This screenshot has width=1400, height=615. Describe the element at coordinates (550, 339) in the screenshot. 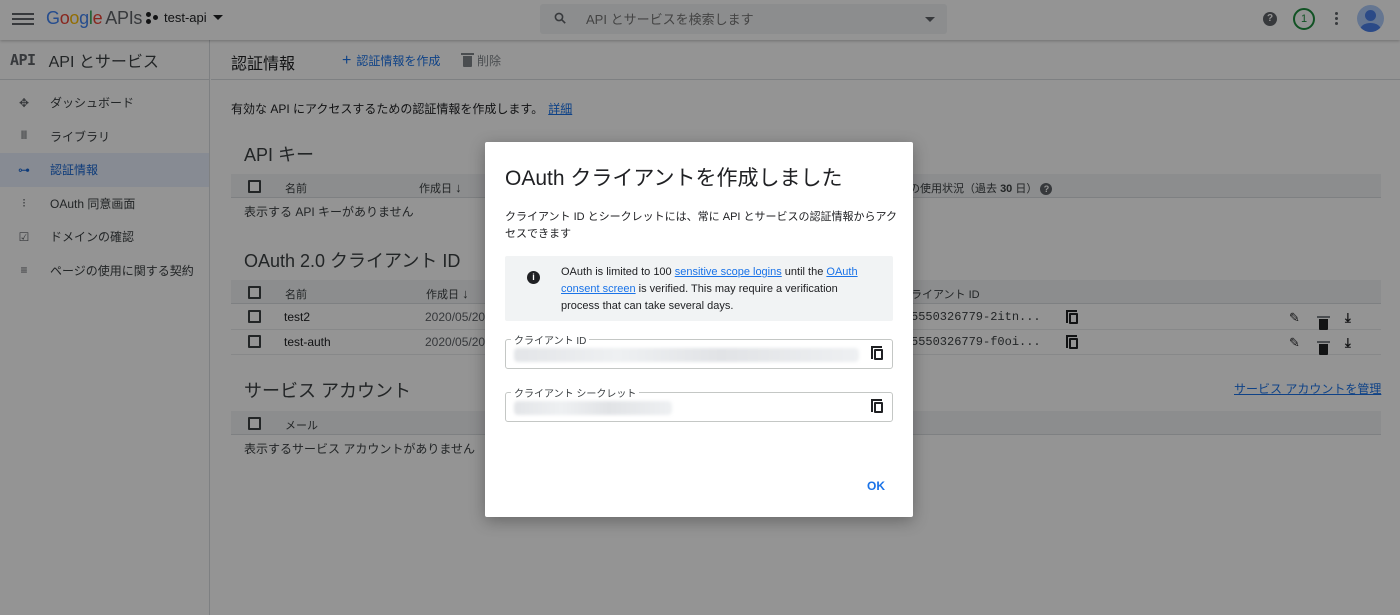

I see `client-id-label: クライアント ID` at that location.